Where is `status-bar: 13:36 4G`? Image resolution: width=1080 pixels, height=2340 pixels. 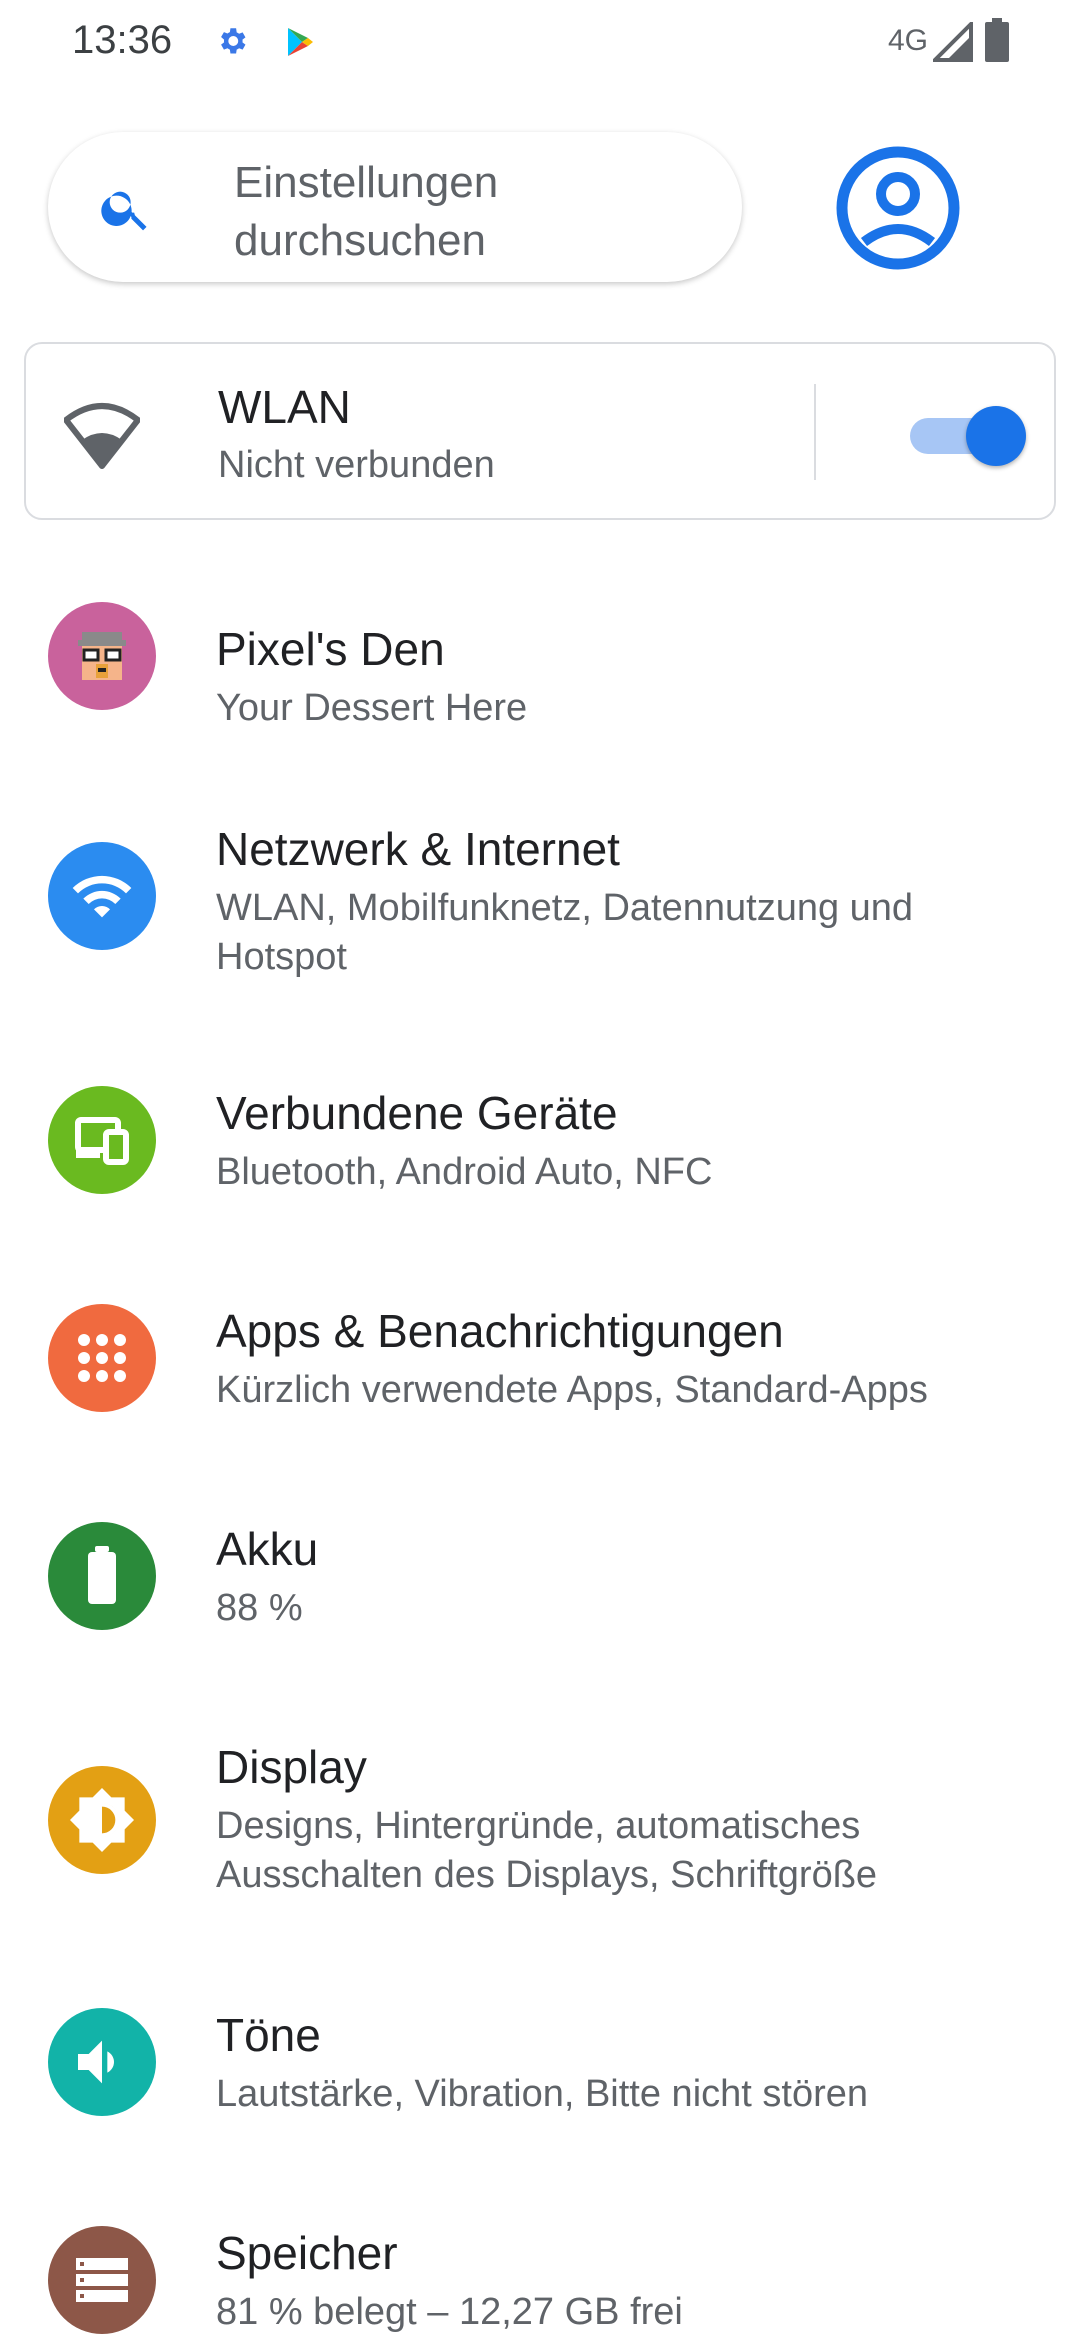 status-bar: 13:36 4G is located at coordinates (540, 45).